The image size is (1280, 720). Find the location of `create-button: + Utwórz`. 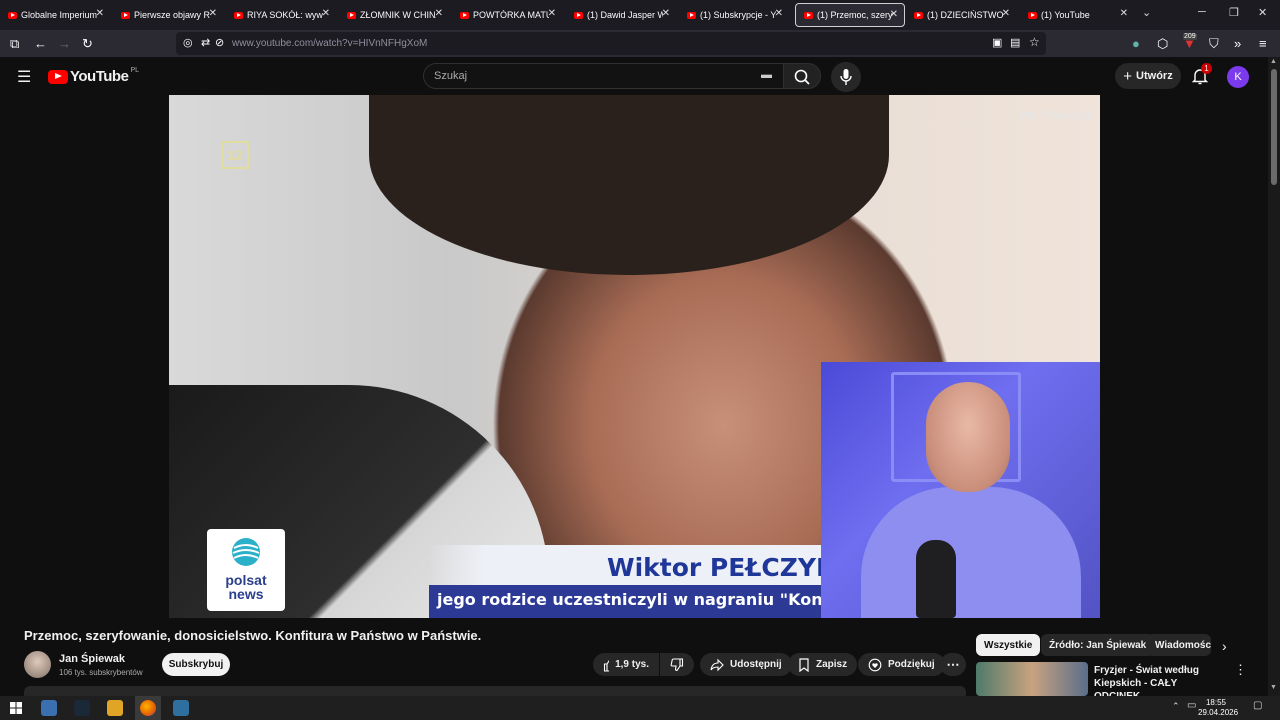

create-button: + Utwórz is located at coordinates (1148, 76).